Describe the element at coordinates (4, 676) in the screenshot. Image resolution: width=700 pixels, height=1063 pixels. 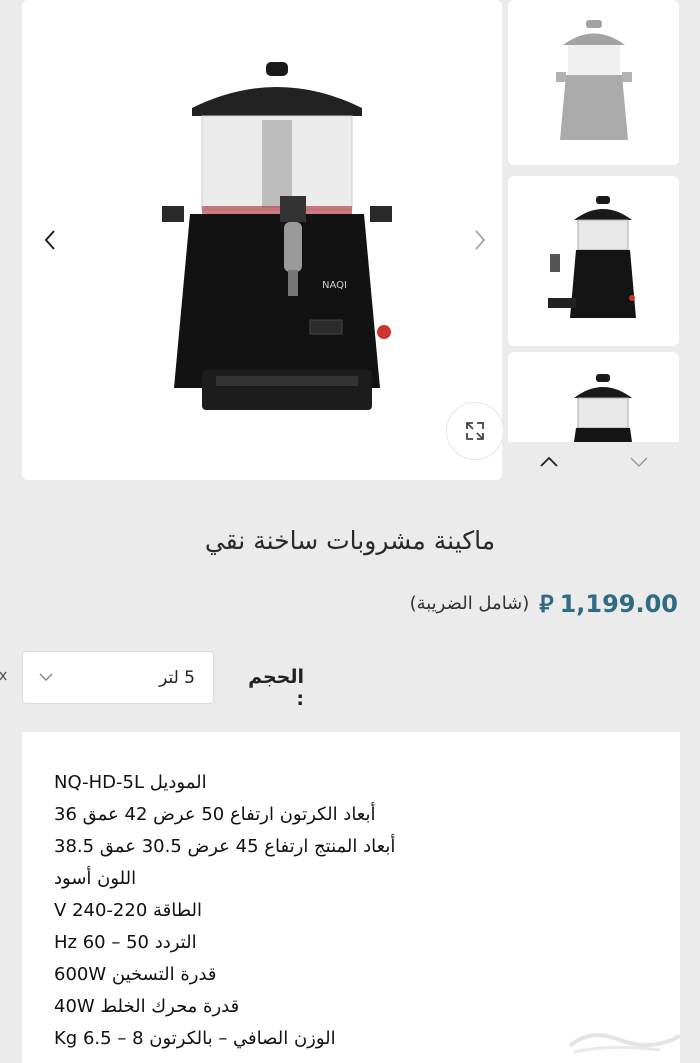
I see `close-icon` at that location.